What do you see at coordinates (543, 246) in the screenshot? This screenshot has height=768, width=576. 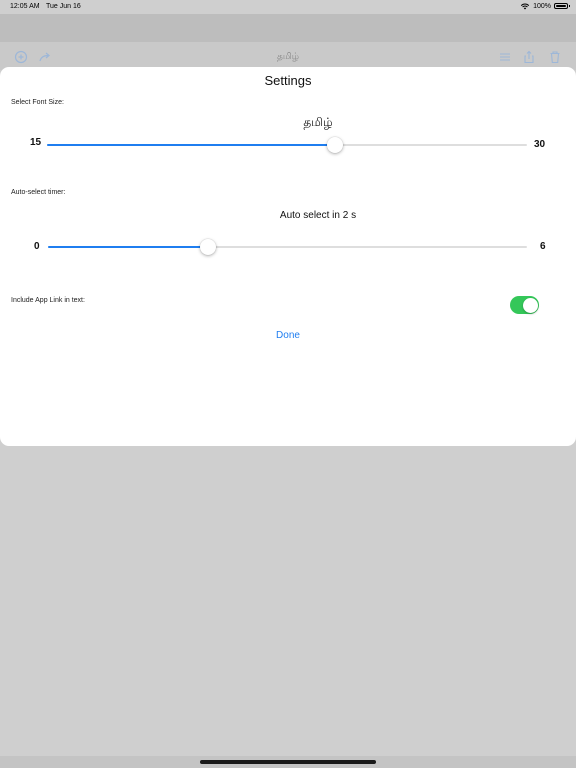 I see `timer-max-label: 6` at bounding box center [543, 246].